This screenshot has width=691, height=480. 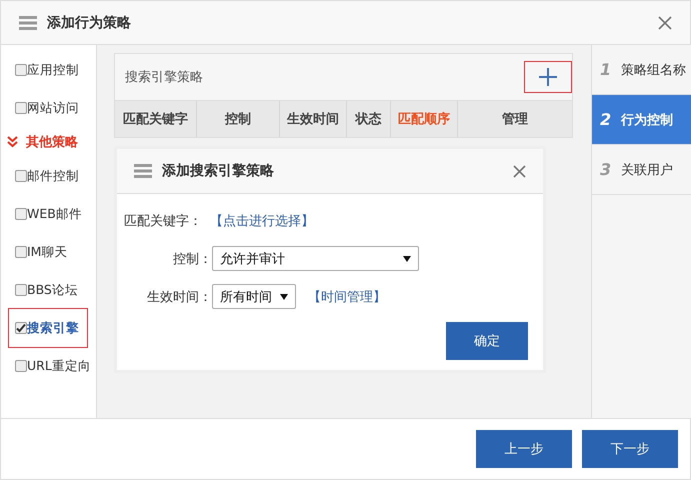 What do you see at coordinates (606, 119) in the screenshot?
I see `step-number: 2` at bounding box center [606, 119].